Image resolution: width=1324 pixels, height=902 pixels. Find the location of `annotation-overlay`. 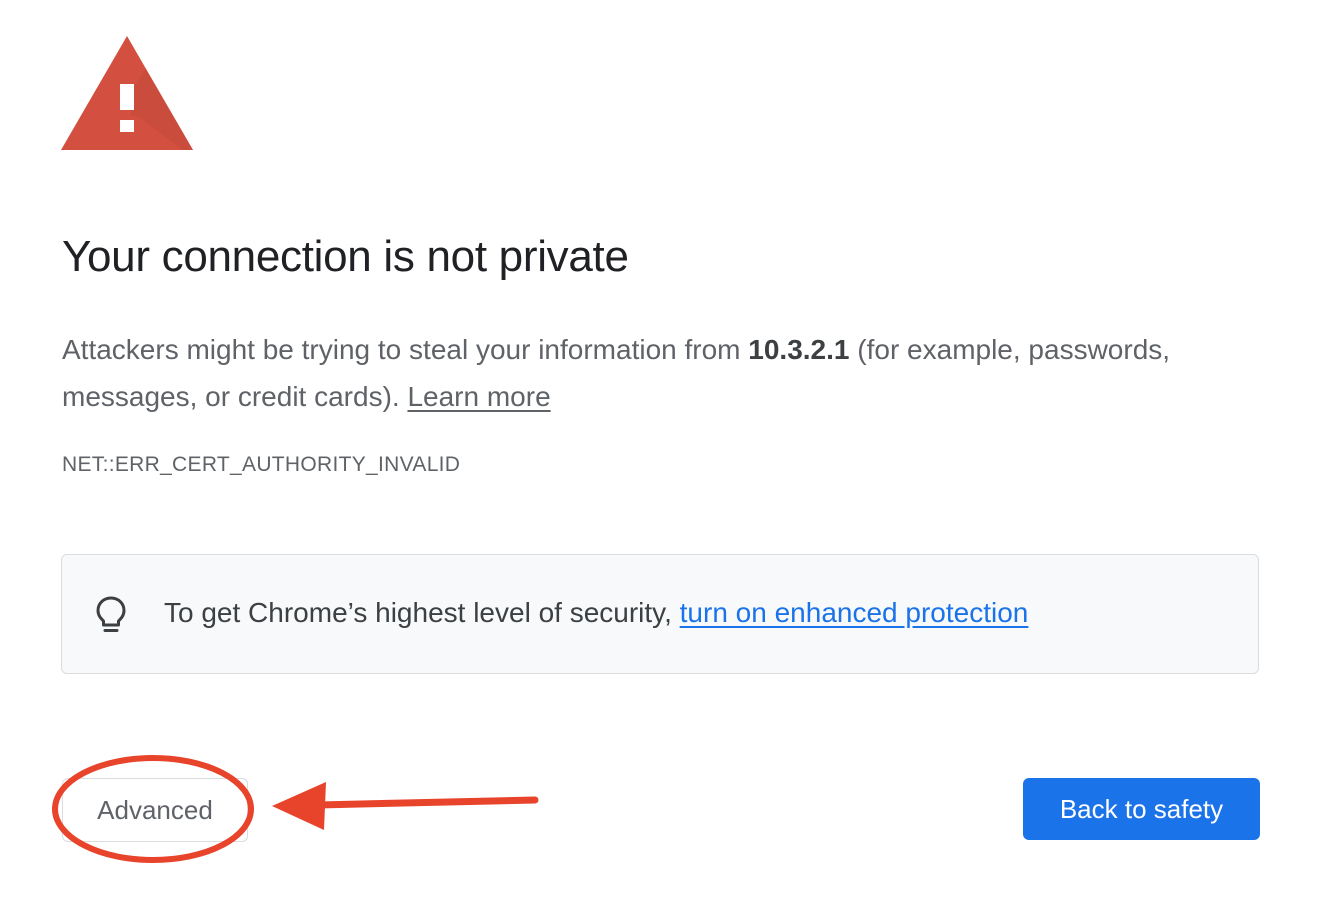

annotation-overlay is located at coordinates (295, 809).